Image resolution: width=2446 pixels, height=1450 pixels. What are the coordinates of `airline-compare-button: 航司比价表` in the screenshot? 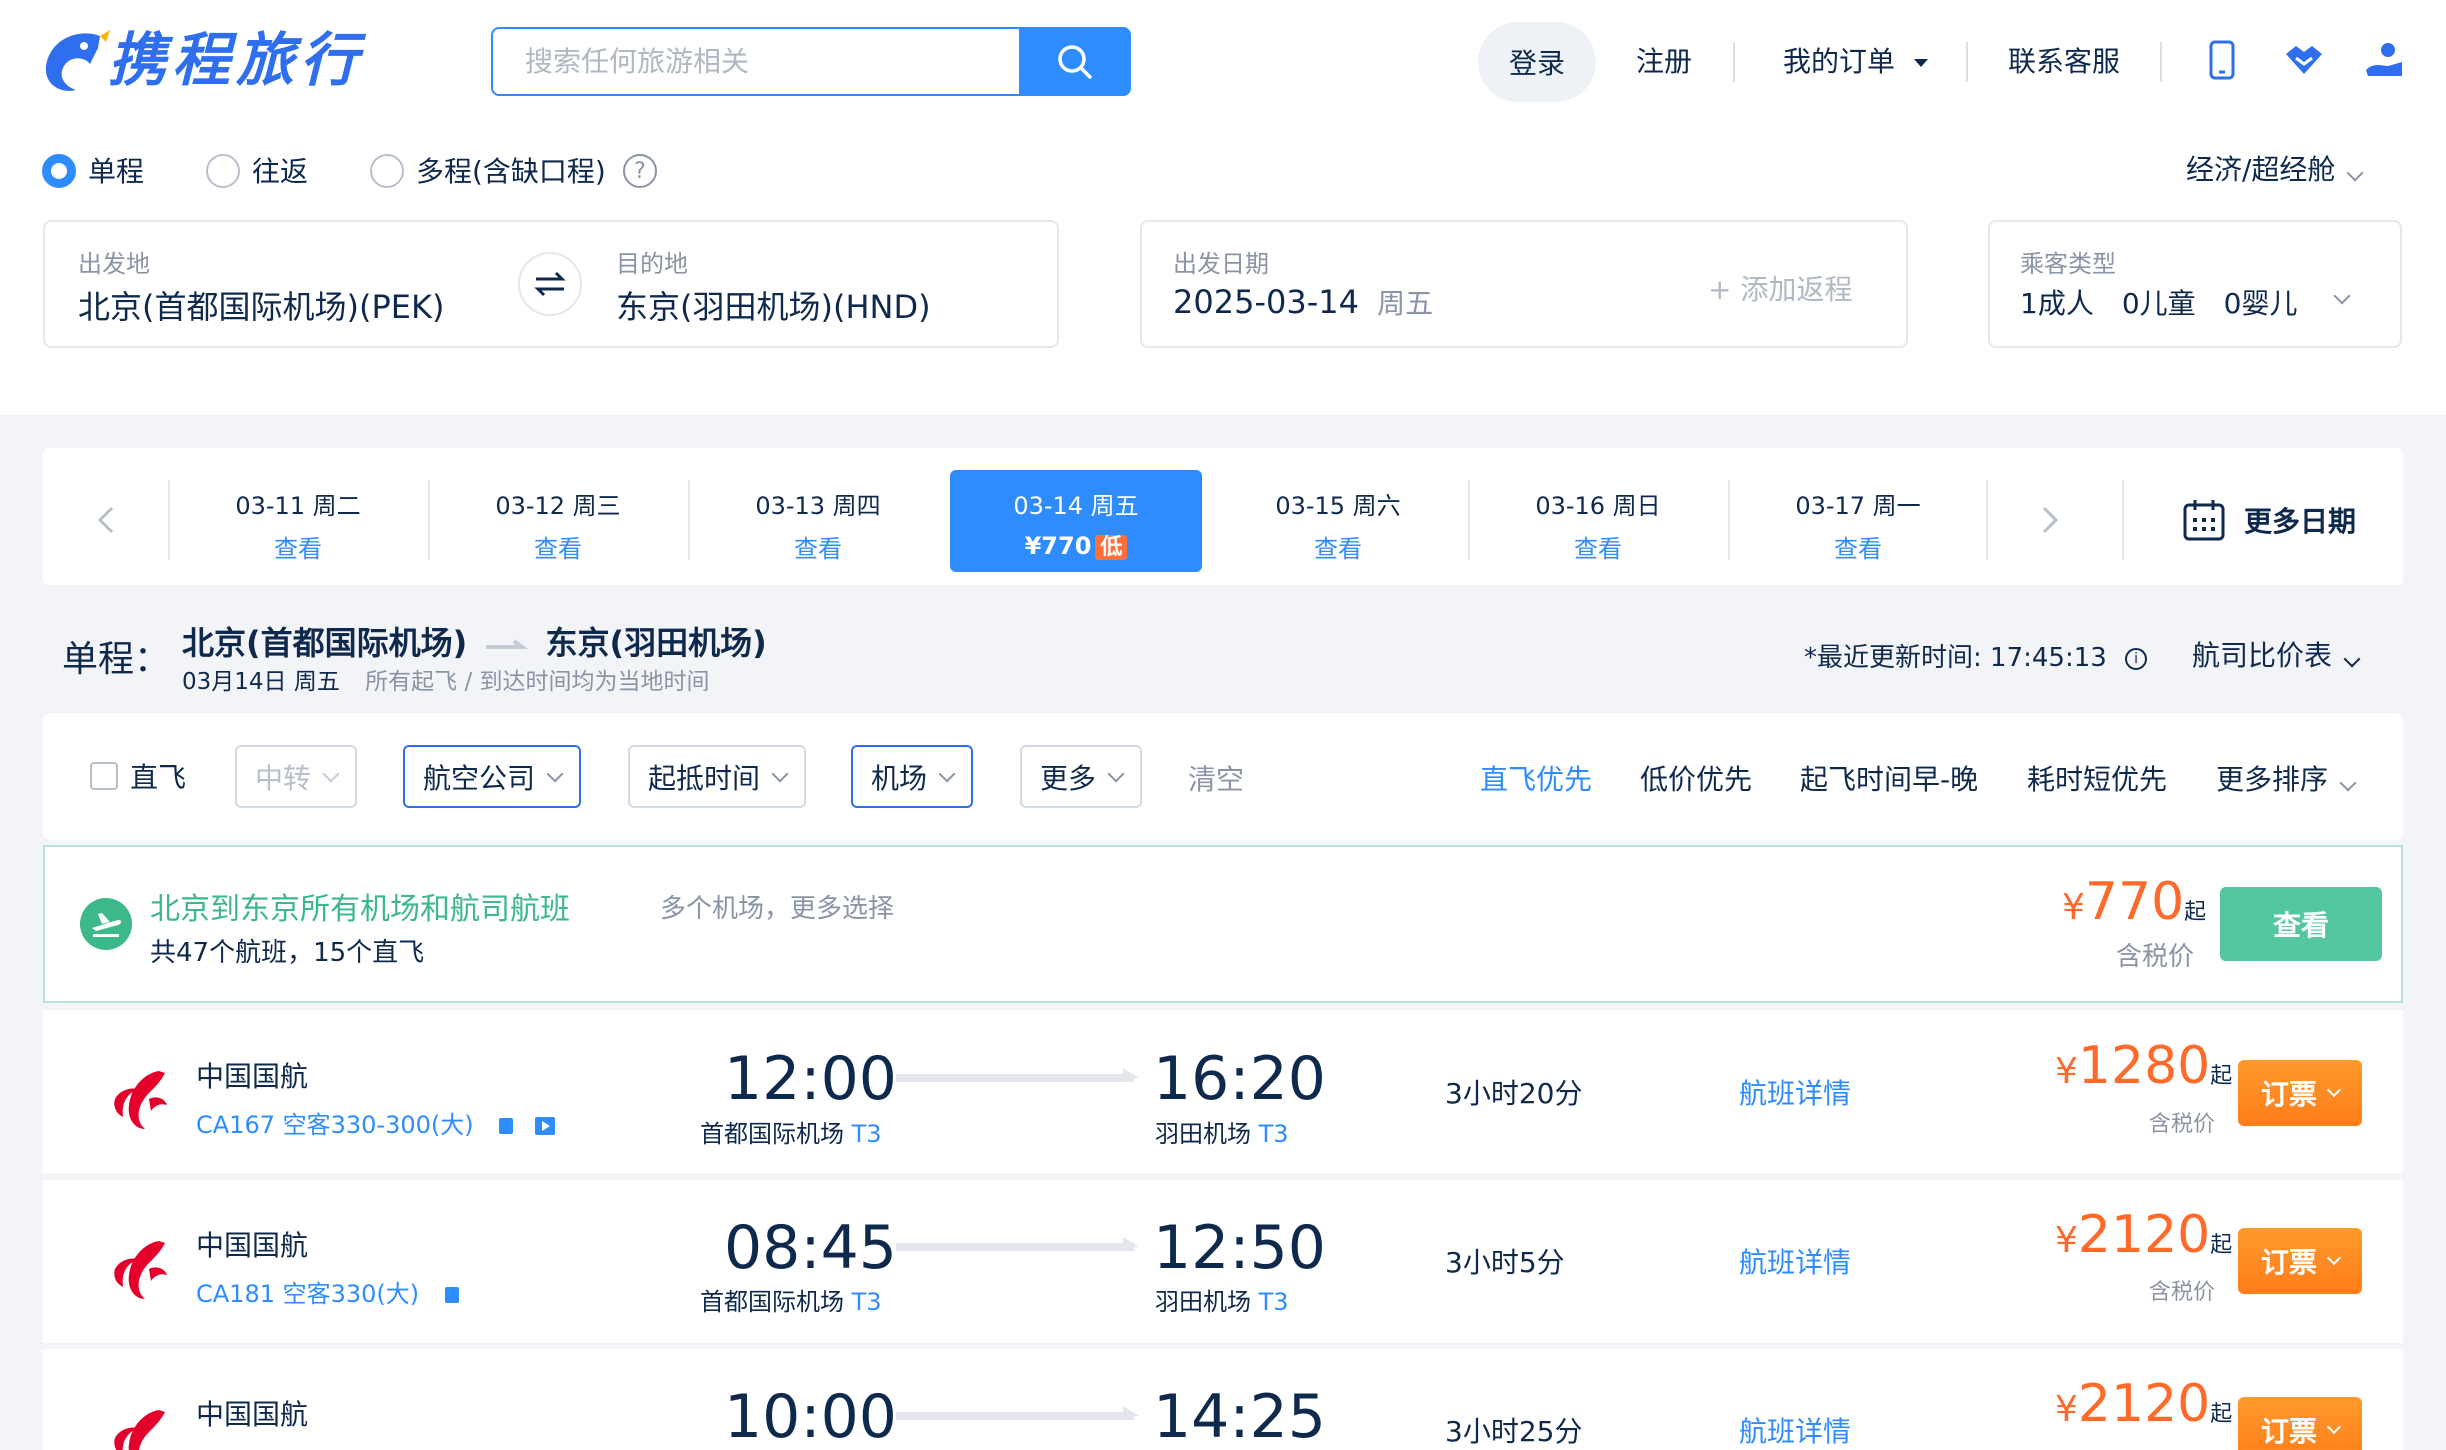 It's located at (2276, 654).